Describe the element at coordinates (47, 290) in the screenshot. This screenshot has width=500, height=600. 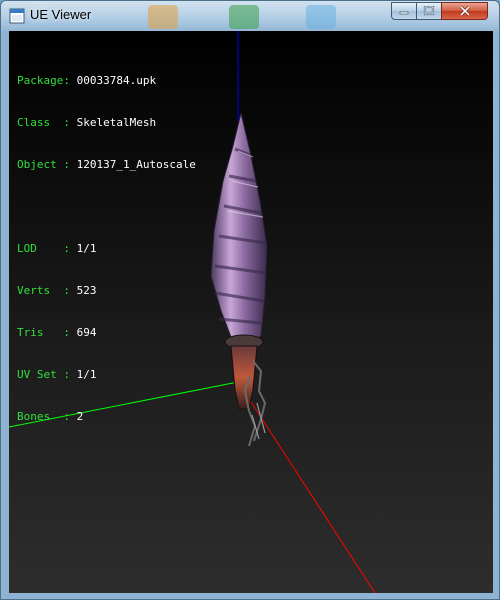
I see `info-label: Verts :` at that location.